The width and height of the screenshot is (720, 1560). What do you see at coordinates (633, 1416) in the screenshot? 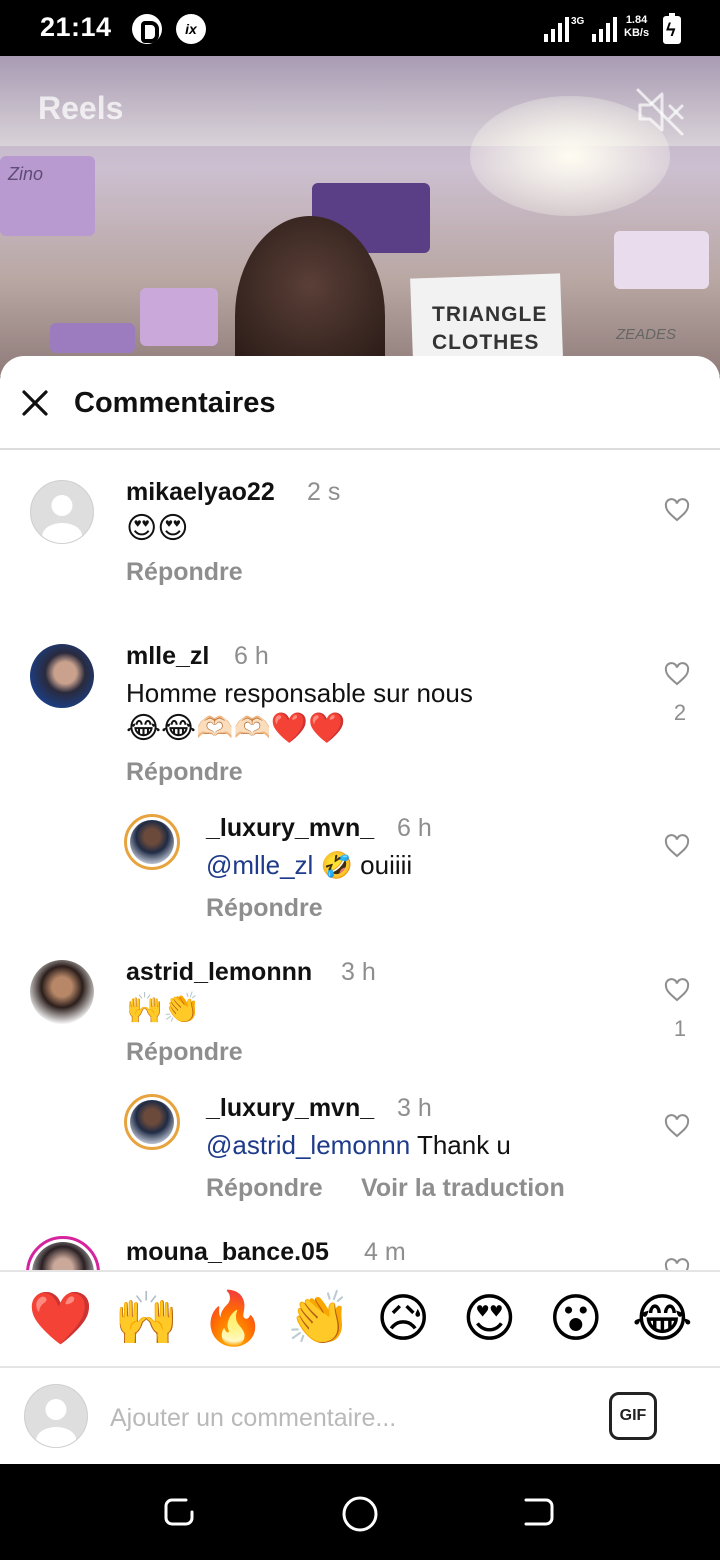
I see `gif-button: GIF` at bounding box center [633, 1416].